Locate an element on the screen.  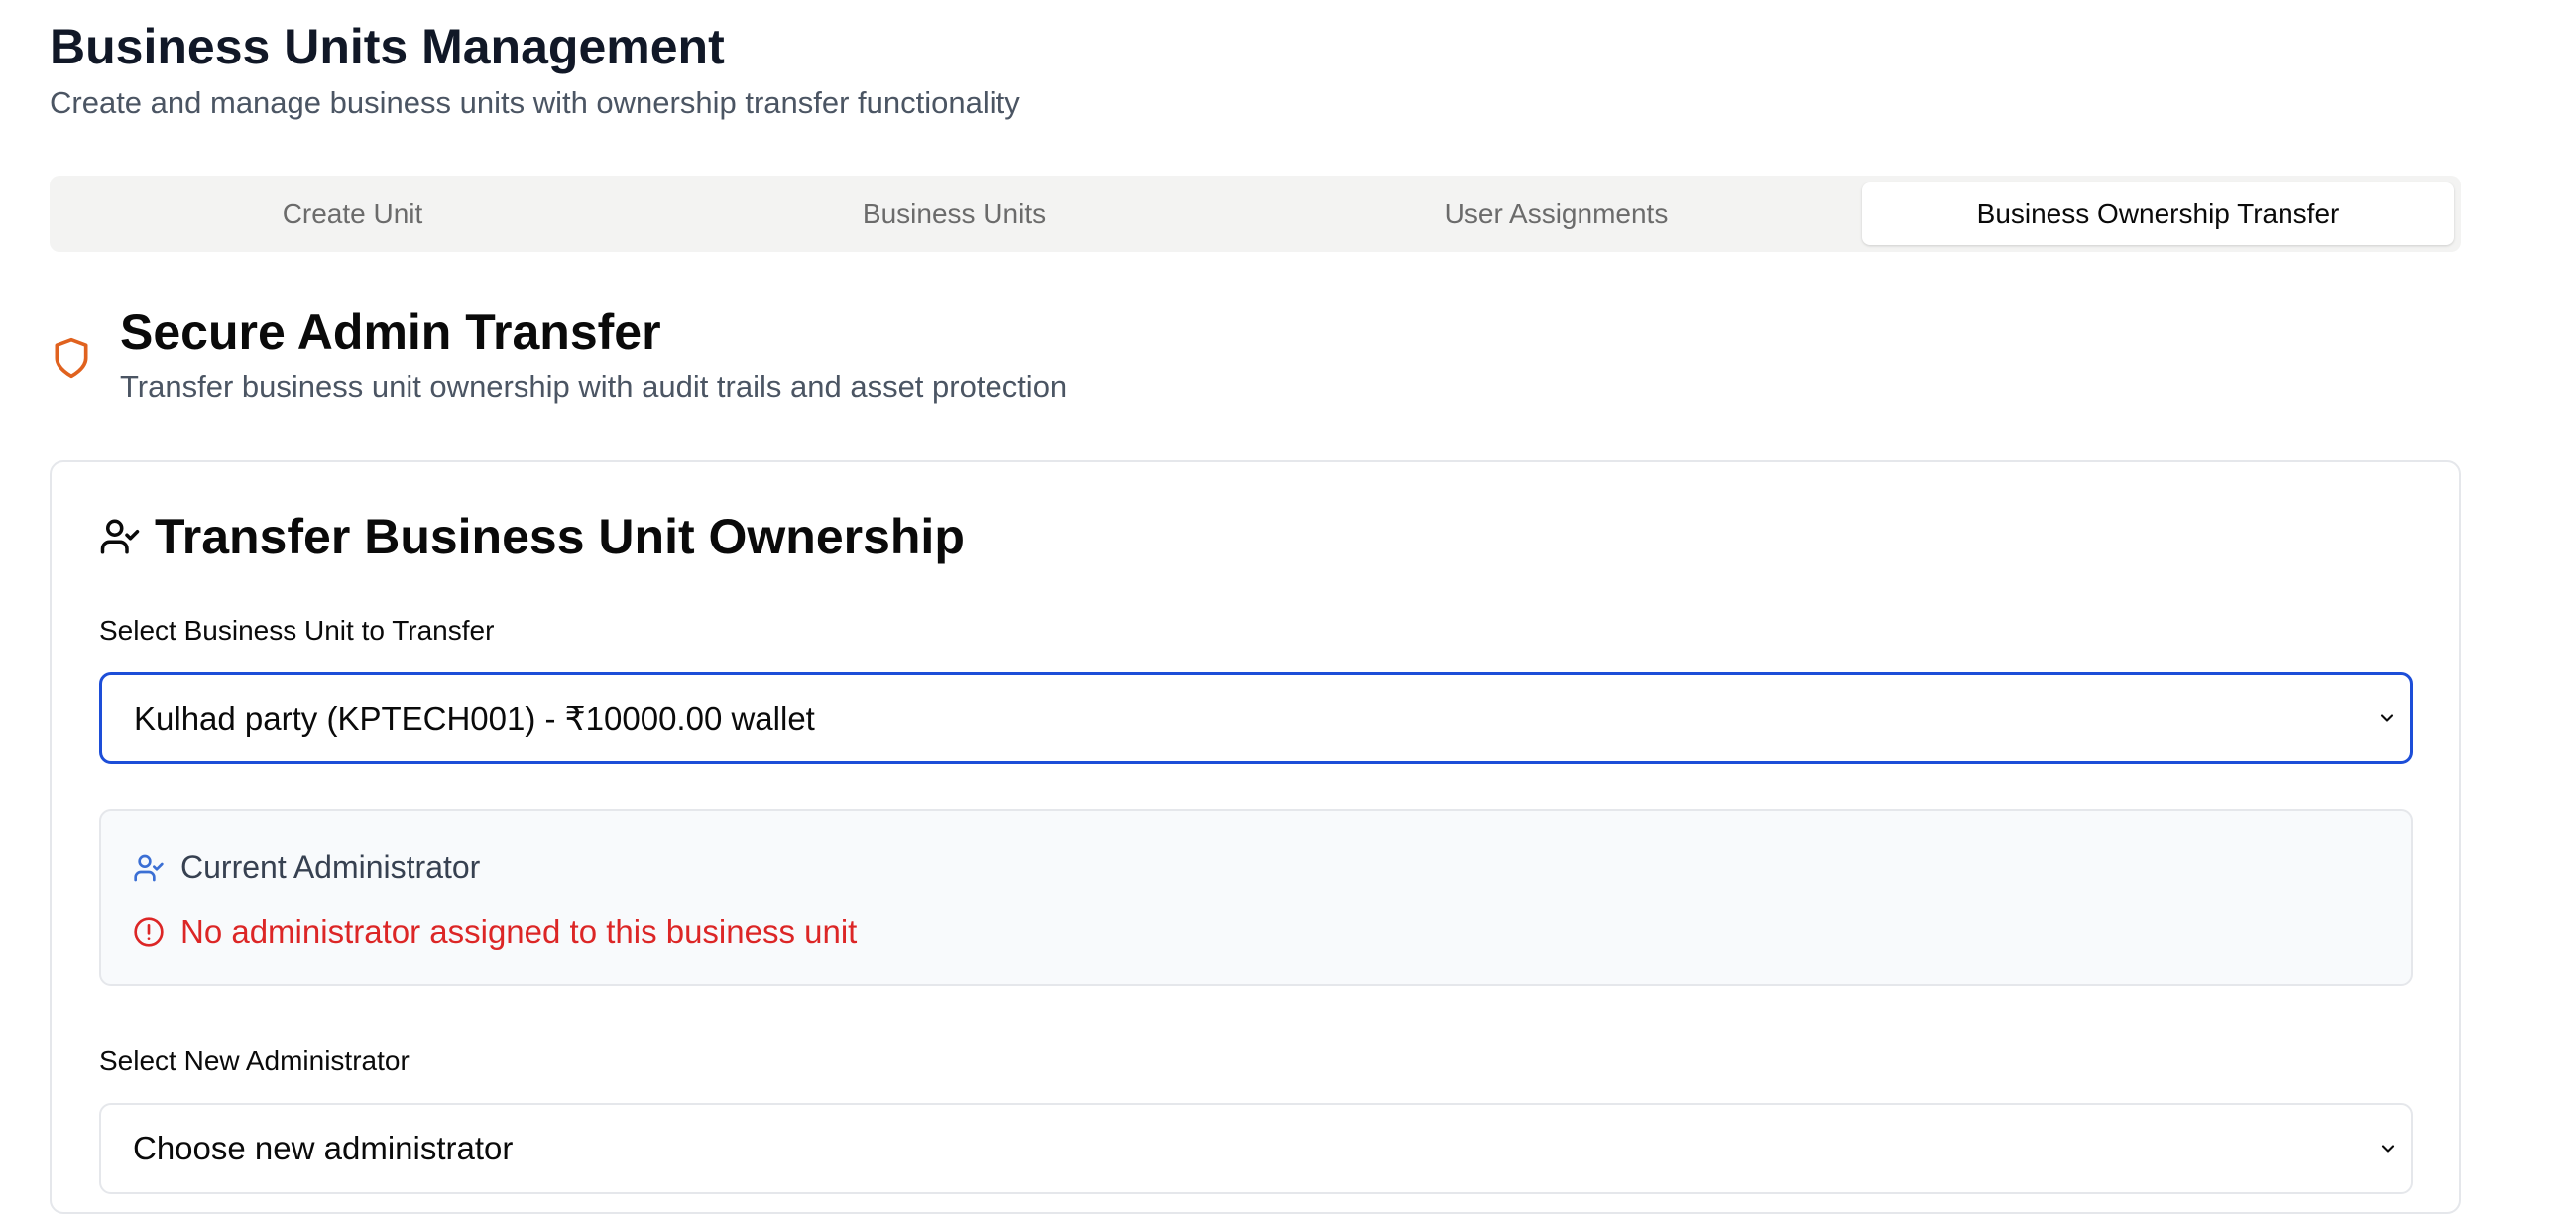
unit-select-label: Select Business Unit to Transfer is located at coordinates (297, 631).